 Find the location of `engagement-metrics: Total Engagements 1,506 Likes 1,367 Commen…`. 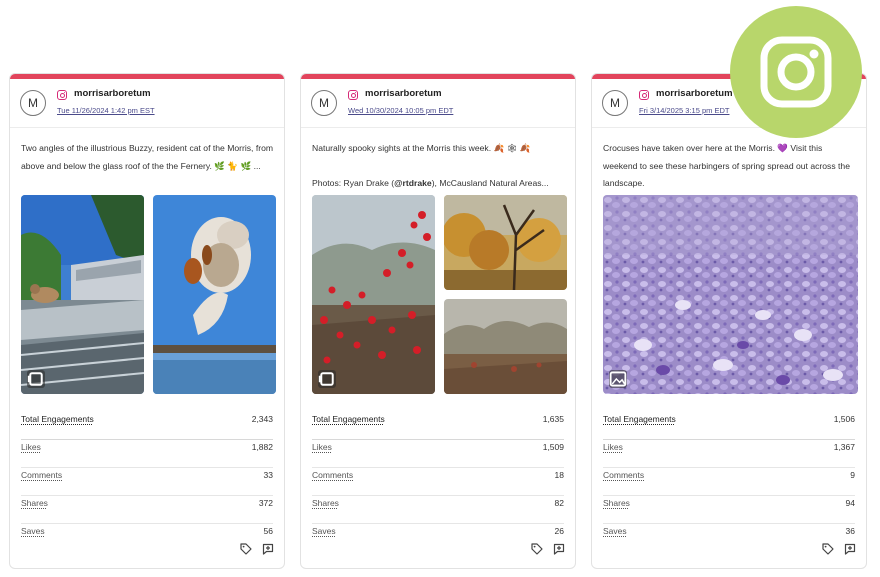

engagement-metrics: Total Engagements 1,506 Likes 1,367 Commen… is located at coordinates (729, 481).